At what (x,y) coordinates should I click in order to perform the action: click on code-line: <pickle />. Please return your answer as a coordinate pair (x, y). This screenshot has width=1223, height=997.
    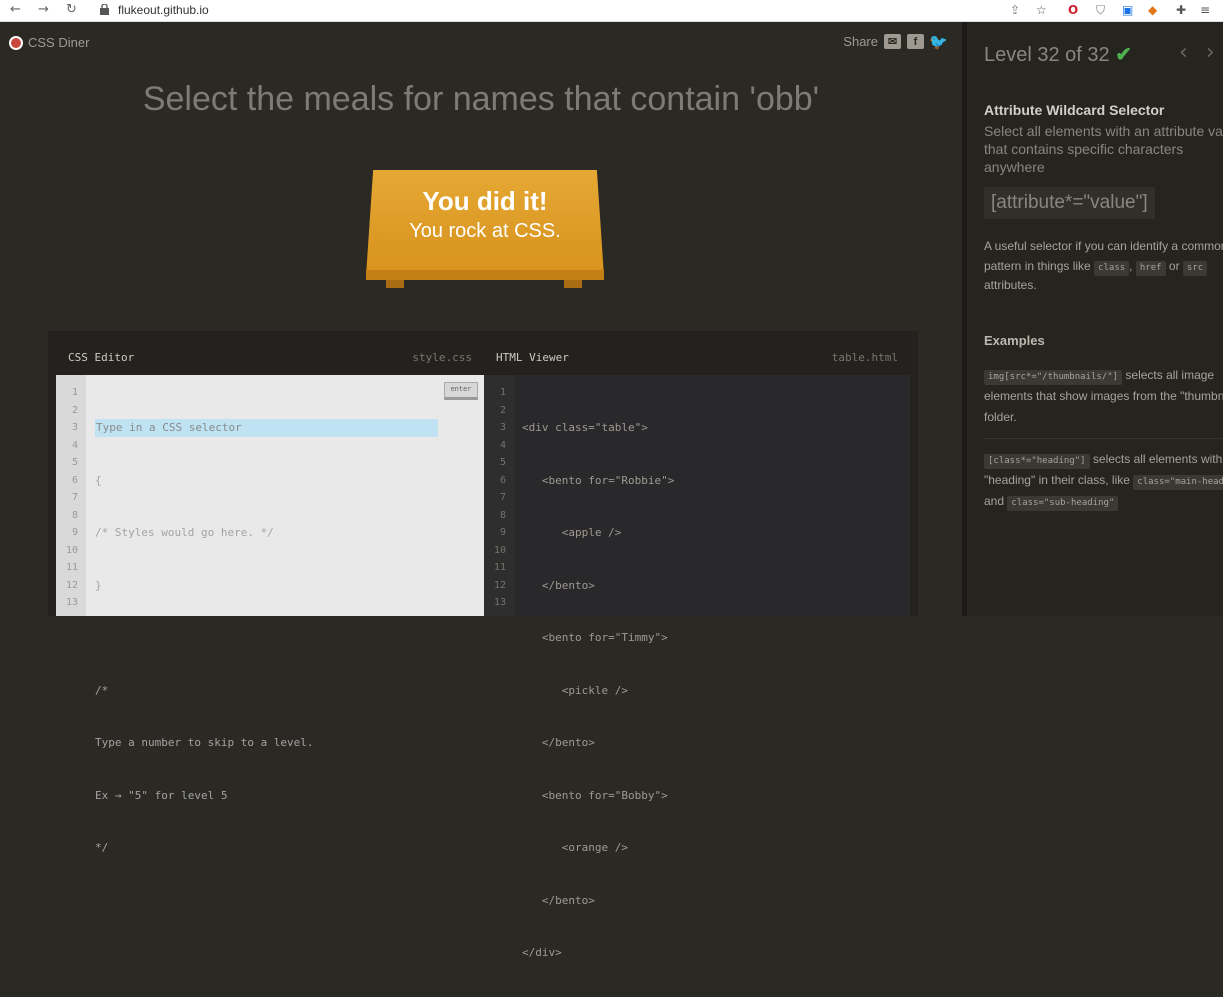
    Looking at the image, I should click on (598, 691).